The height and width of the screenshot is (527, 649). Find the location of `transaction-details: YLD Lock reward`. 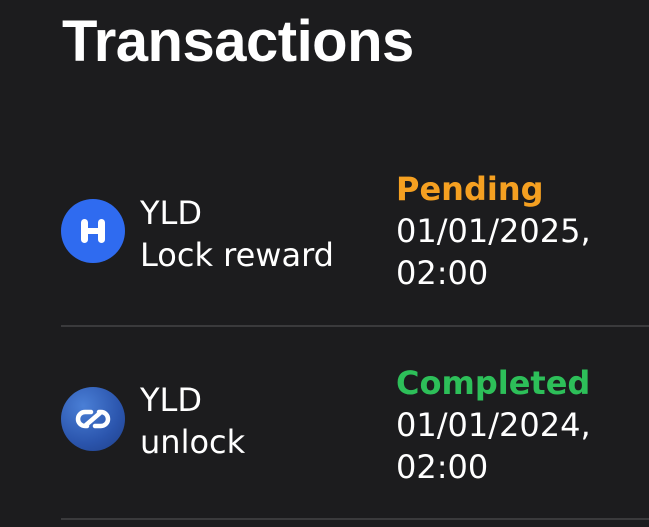

transaction-details: YLD Lock reward is located at coordinates (237, 234).